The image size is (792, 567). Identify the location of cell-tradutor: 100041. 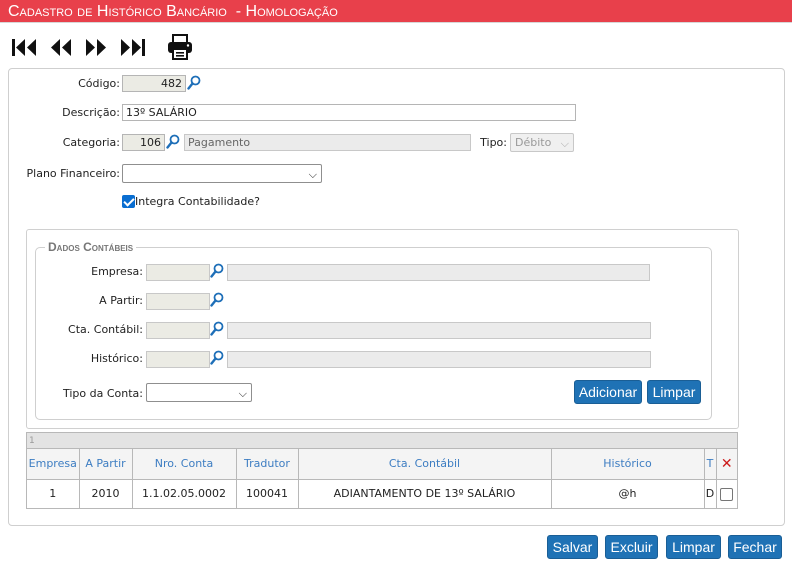
(267, 493).